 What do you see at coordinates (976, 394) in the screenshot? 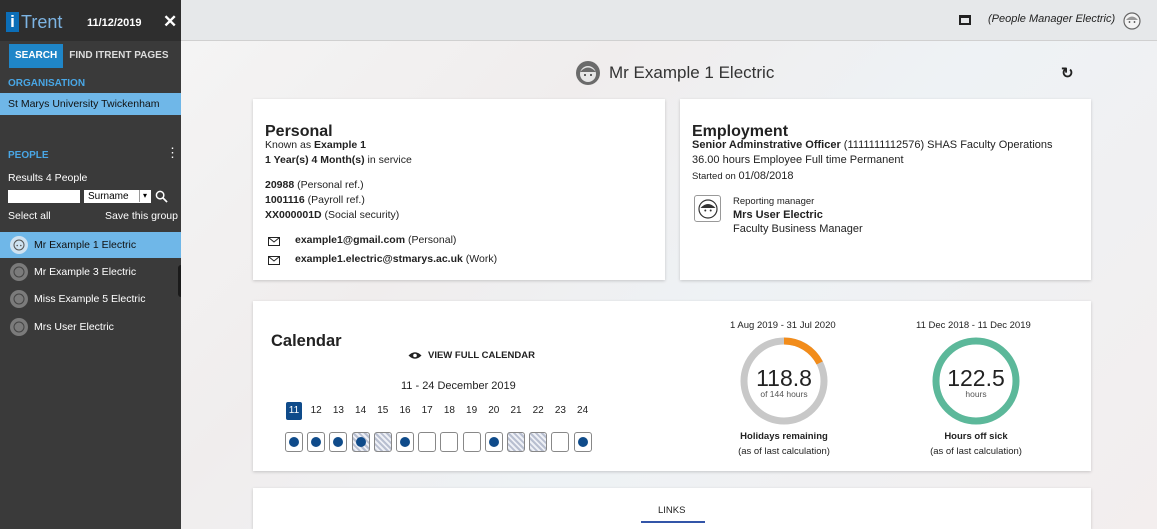
I see `hours-off-sick-unit: hours` at bounding box center [976, 394].